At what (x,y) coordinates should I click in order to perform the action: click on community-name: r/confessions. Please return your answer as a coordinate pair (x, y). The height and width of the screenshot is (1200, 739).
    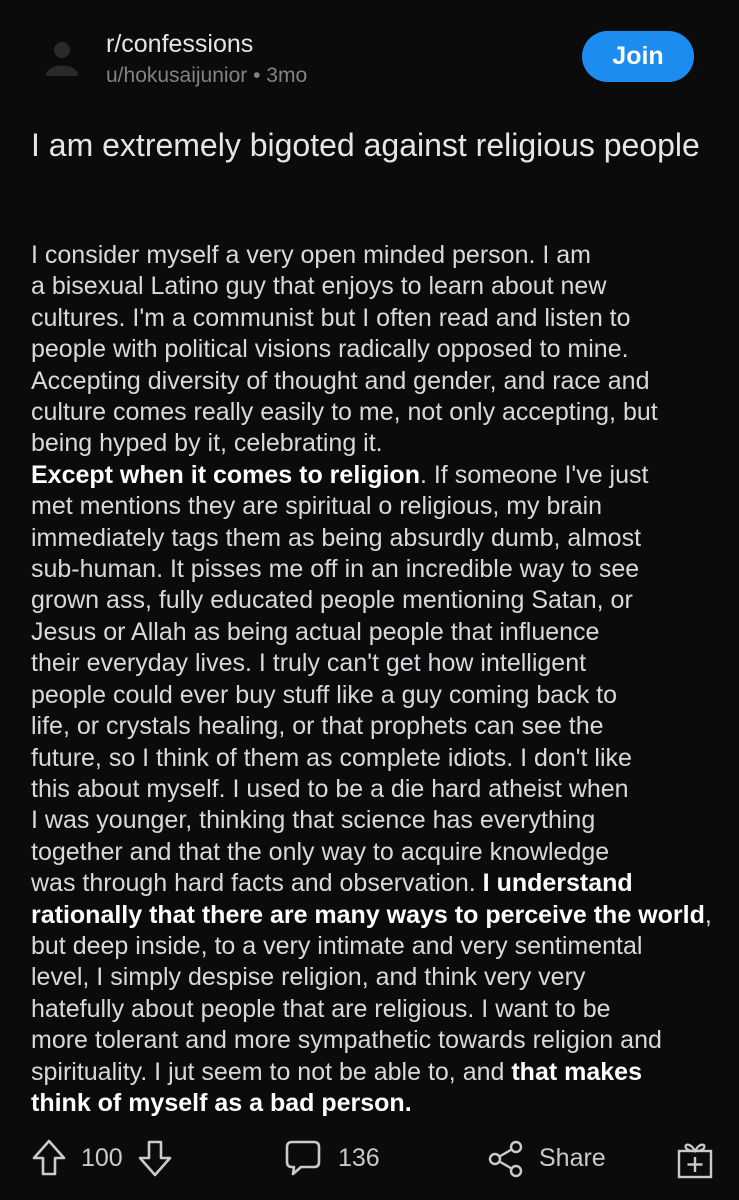
    Looking at the image, I should click on (179, 44).